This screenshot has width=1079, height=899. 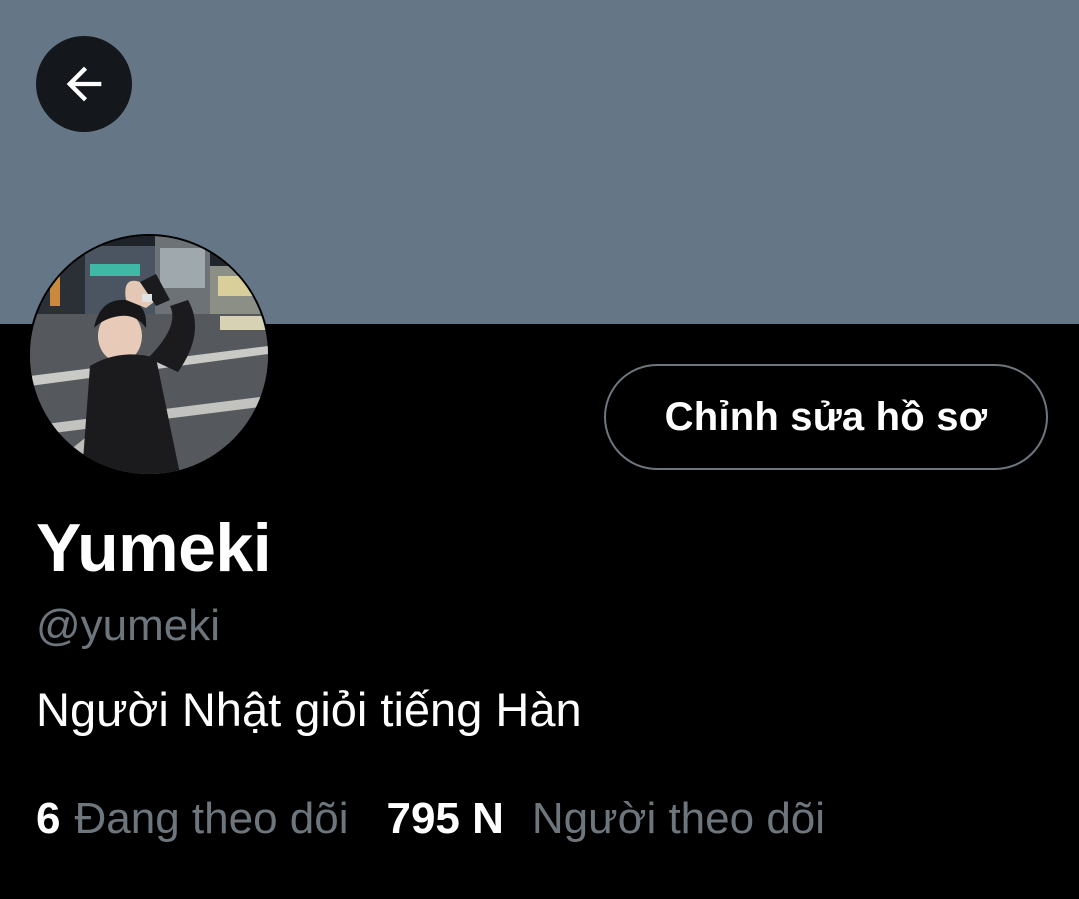 What do you see at coordinates (128, 625) in the screenshot?
I see `user-handle: @yumeki` at bounding box center [128, 625].